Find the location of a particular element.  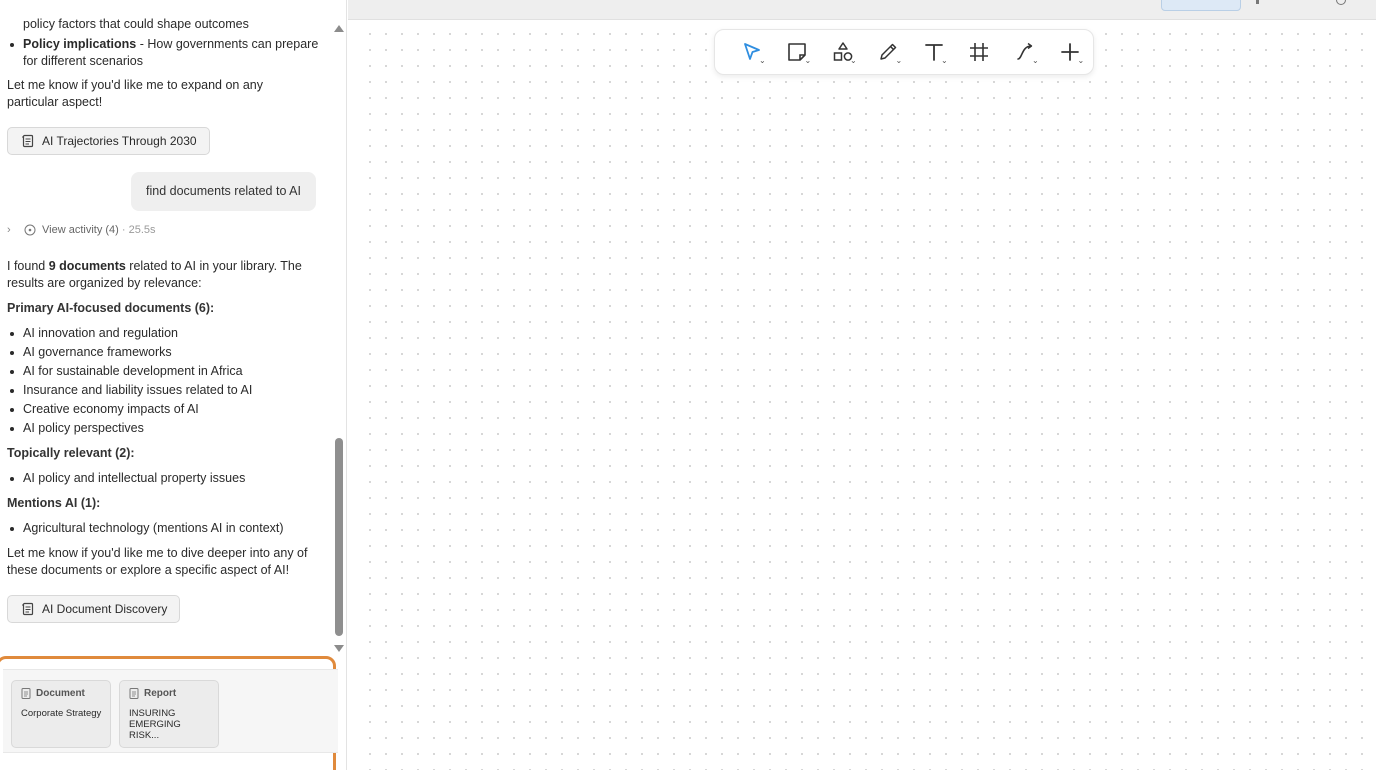

list-item: AI governance frameworks is located at coordinates (165, 353).